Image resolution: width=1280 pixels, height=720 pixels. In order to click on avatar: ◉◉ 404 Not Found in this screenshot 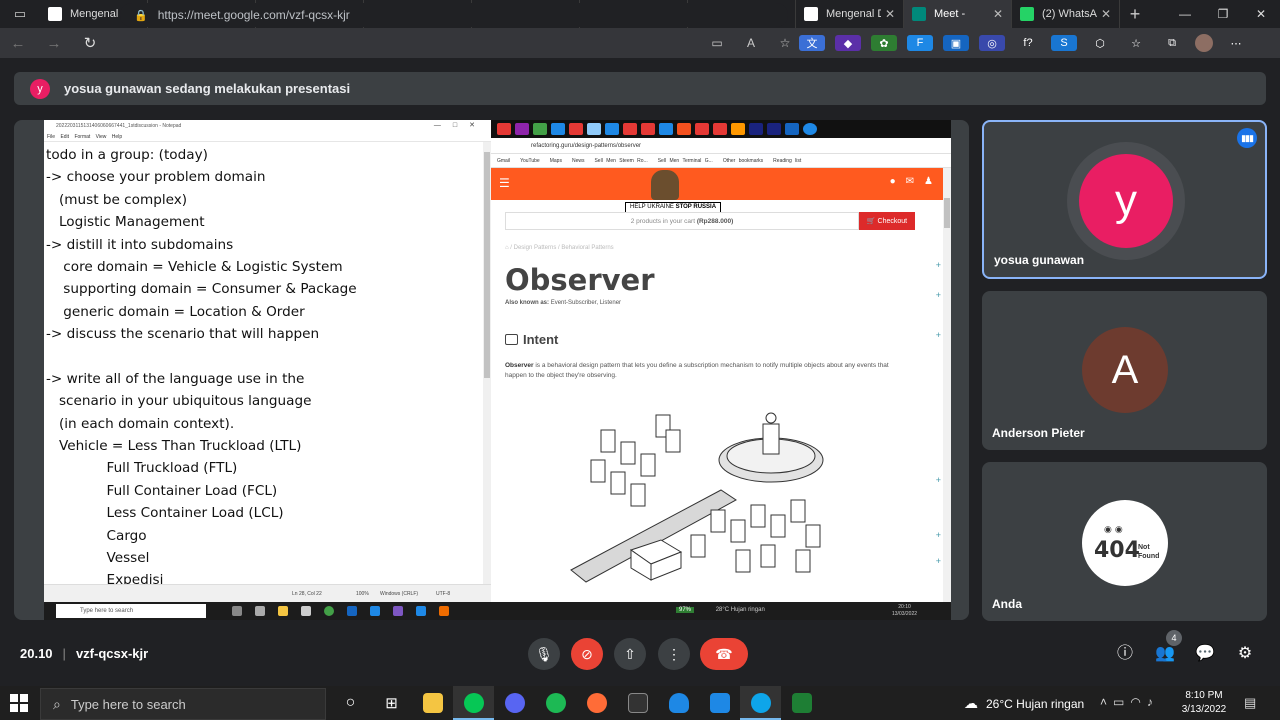, I will do `click(1125, 543)`.